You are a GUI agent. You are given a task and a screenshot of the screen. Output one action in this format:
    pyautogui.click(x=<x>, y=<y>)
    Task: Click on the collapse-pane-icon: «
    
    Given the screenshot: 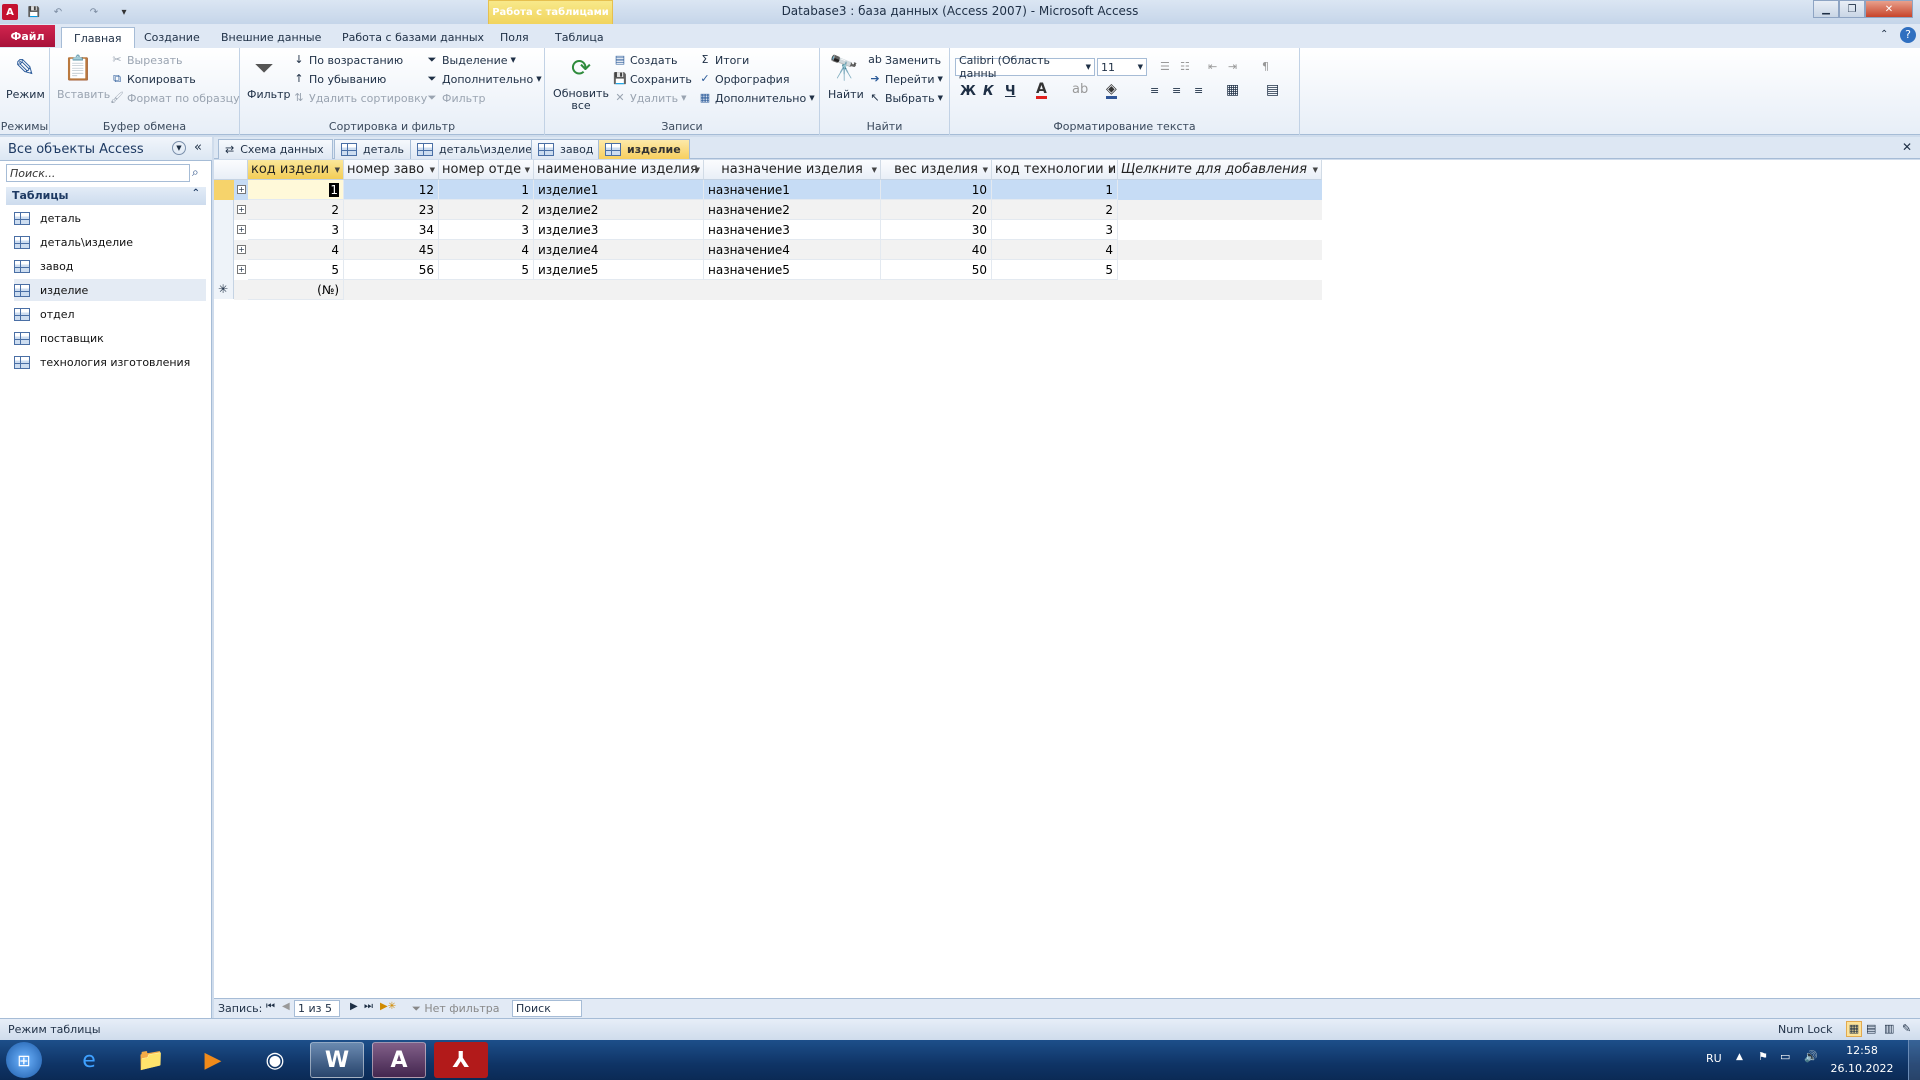 What is the action you would take?
    pyautogui.click(x=198, y=147)
    